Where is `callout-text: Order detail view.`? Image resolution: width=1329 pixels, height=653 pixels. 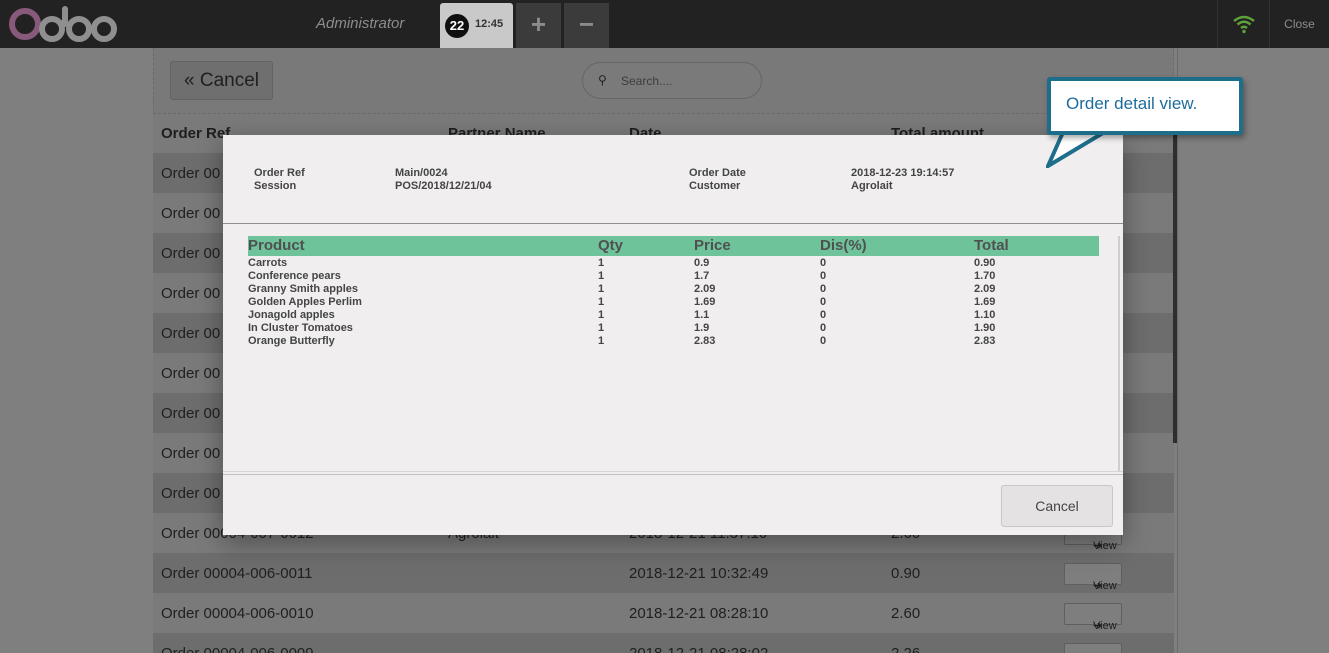
callout-text: Order detail view. is located at coordinates (1132, 103).